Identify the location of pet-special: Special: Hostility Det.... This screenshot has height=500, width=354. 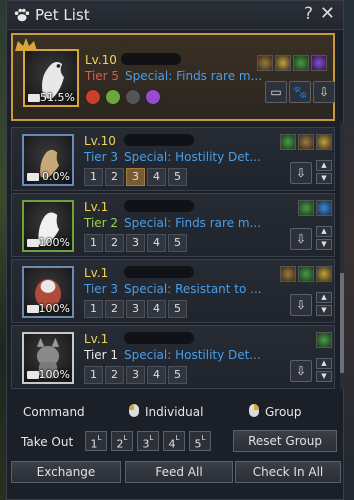
(192, 355).